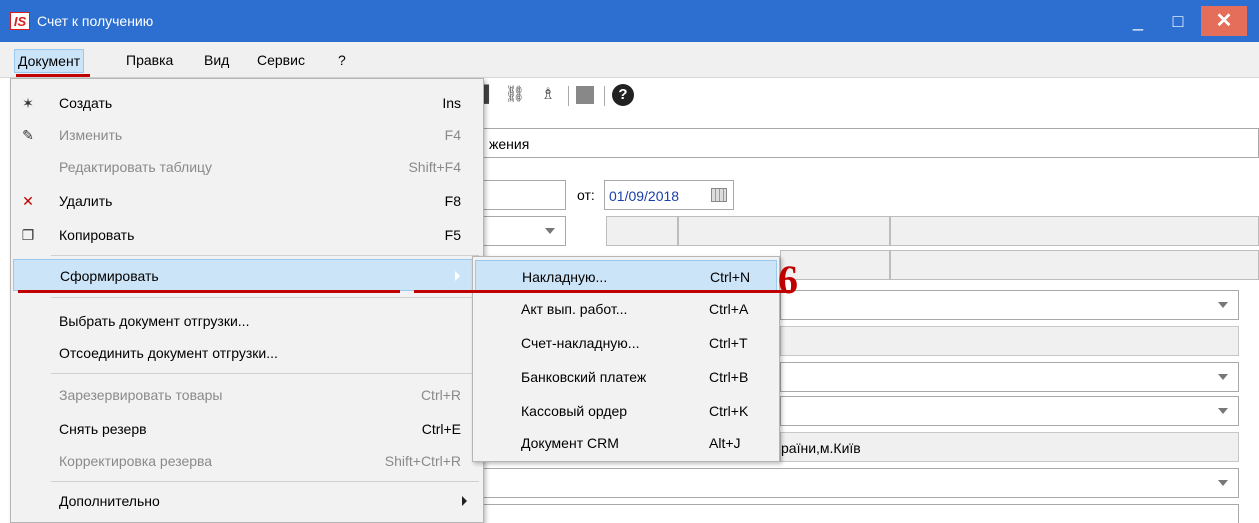  What do you see at coordinates (86, 103) in the screenshot?
I see `menu-item-label: Создать` at bounding box center [86, 103].